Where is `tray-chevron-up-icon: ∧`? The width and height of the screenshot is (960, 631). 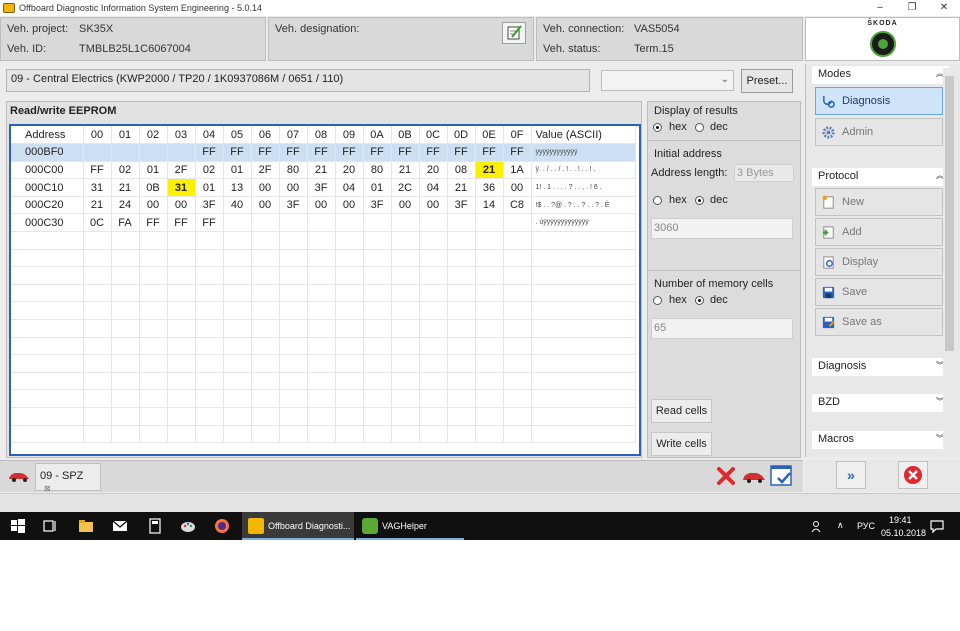 tray-chevron-up-icon: ∧ is located at coordinates (840, 525).